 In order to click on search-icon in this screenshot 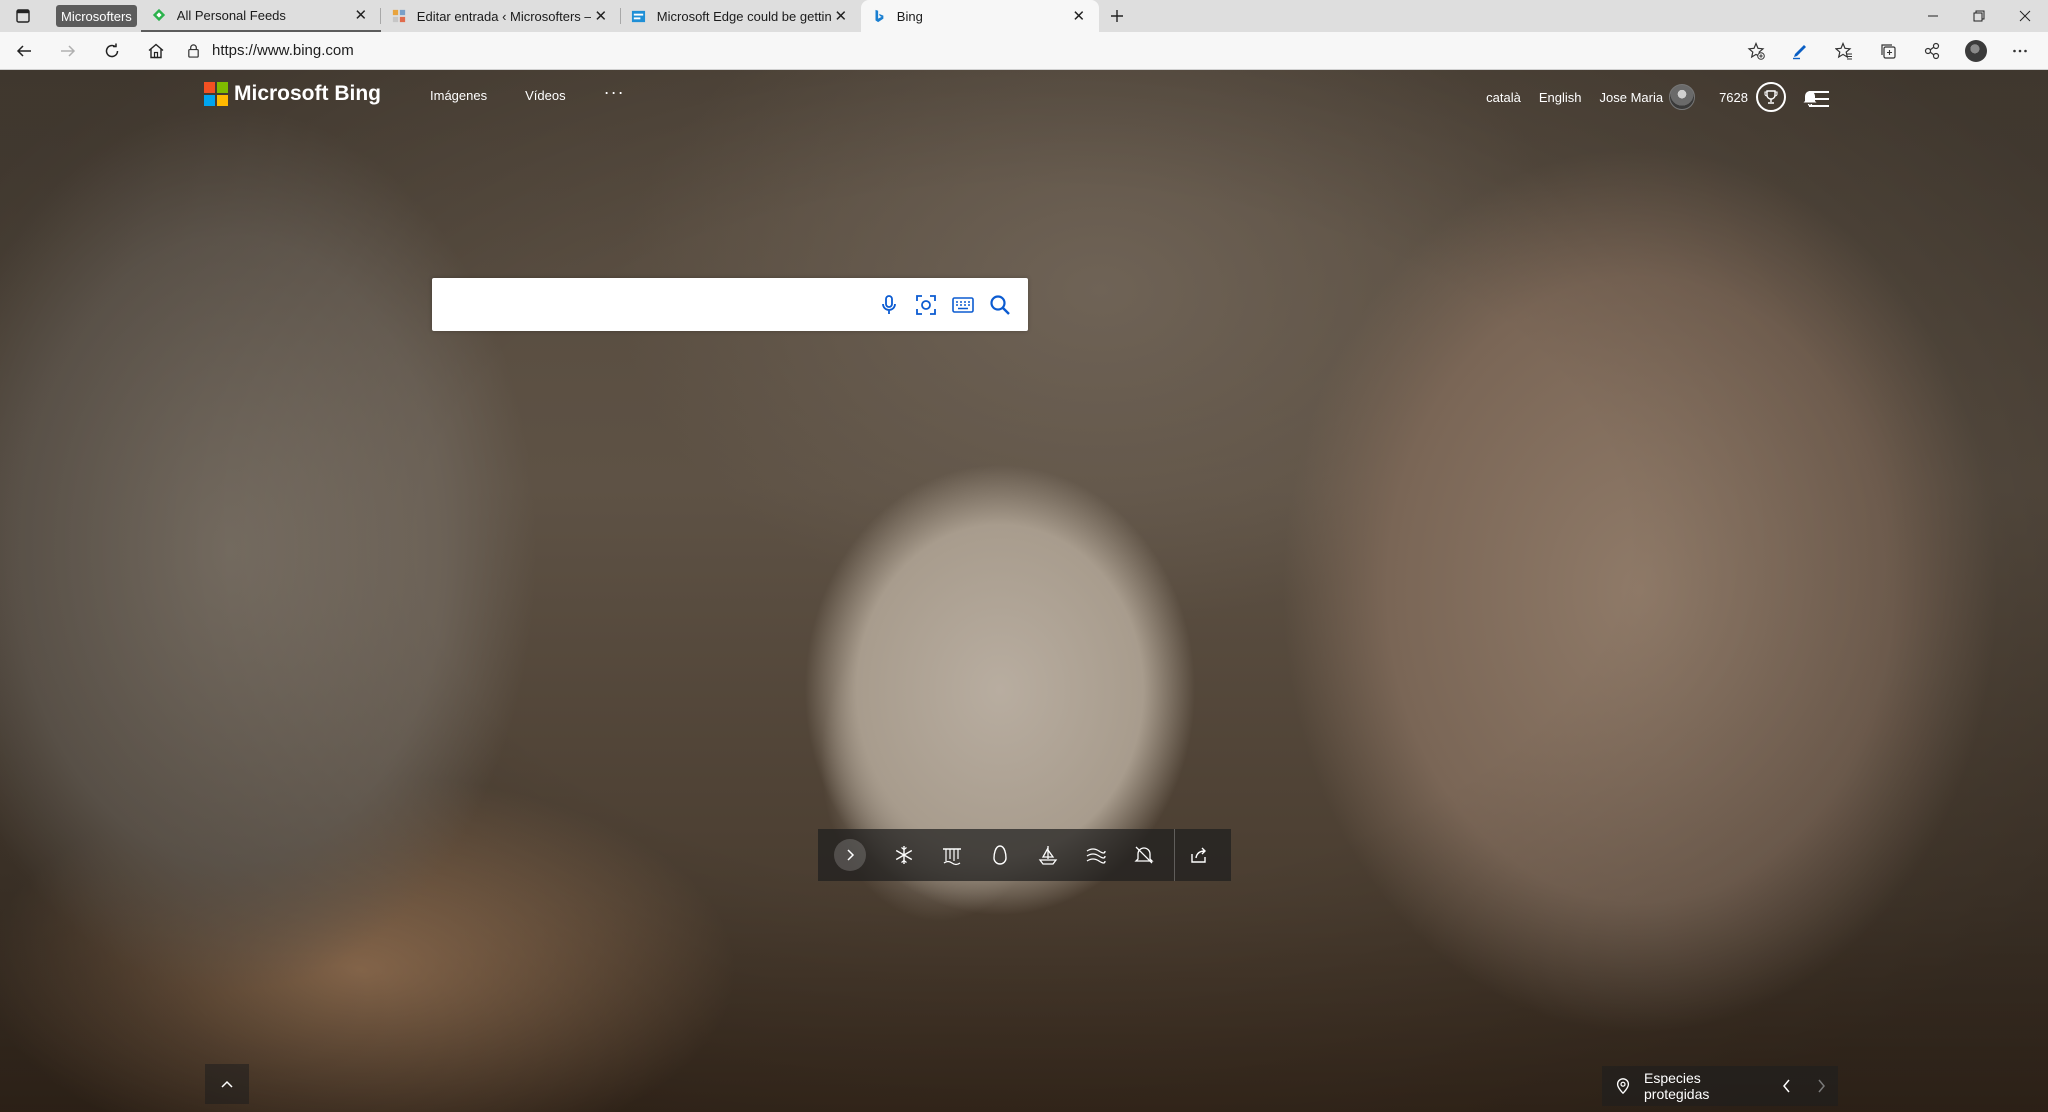, I will do `click(999, 305)`.